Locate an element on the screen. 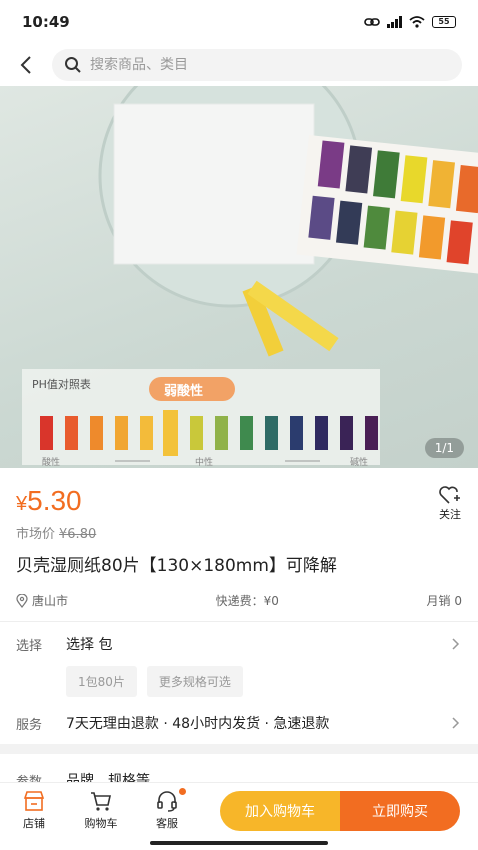 This screenshot has height=850, width=478. cart-tab: 购物车 is located at coordinates (101, 810).